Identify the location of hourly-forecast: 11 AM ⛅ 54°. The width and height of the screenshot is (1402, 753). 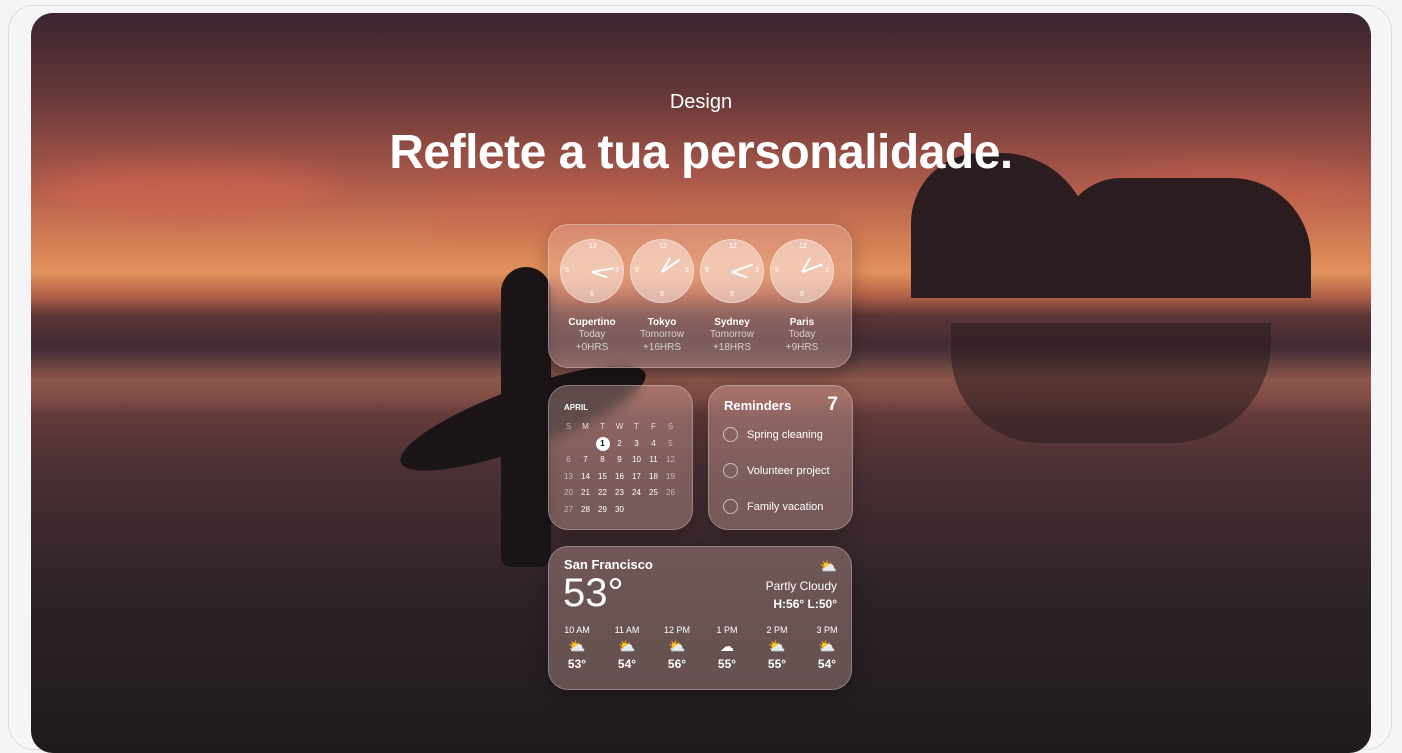
(627, 648).